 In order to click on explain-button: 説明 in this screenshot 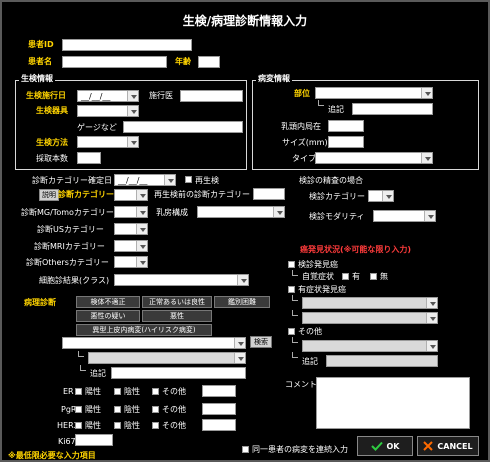, I will do `click(49, 195)`.